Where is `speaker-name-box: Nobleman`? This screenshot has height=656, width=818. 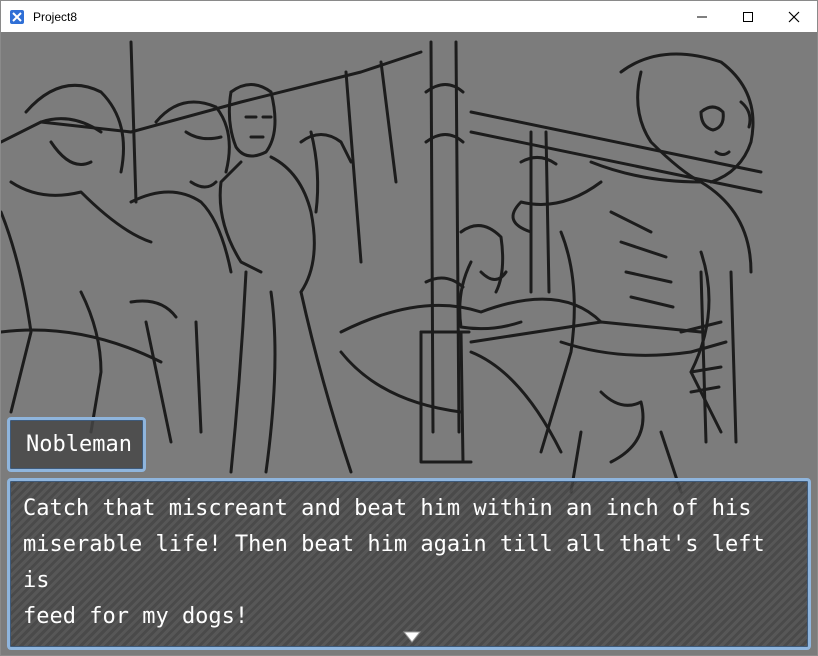
speaker-name-box: Nobleman is located at coordinates (76, 444).